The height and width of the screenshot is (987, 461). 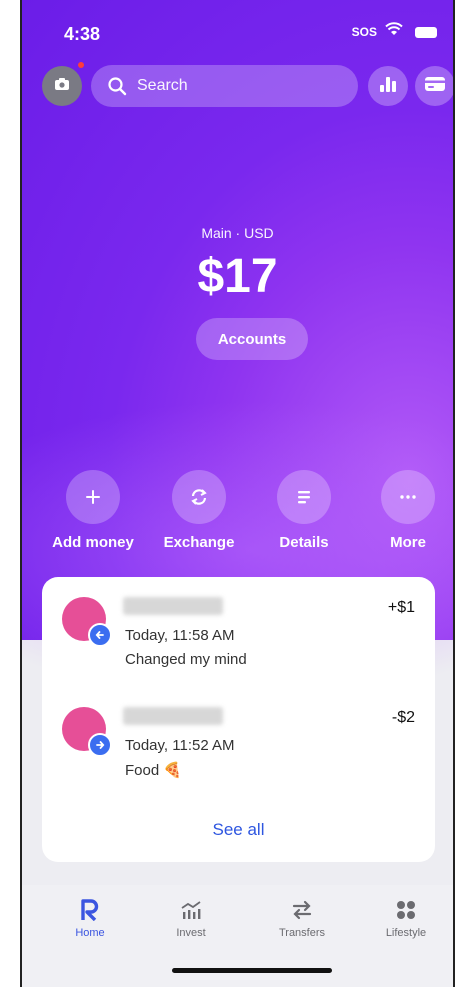 I want to click on add-money-action: Add money, so click(x=93, y=510).